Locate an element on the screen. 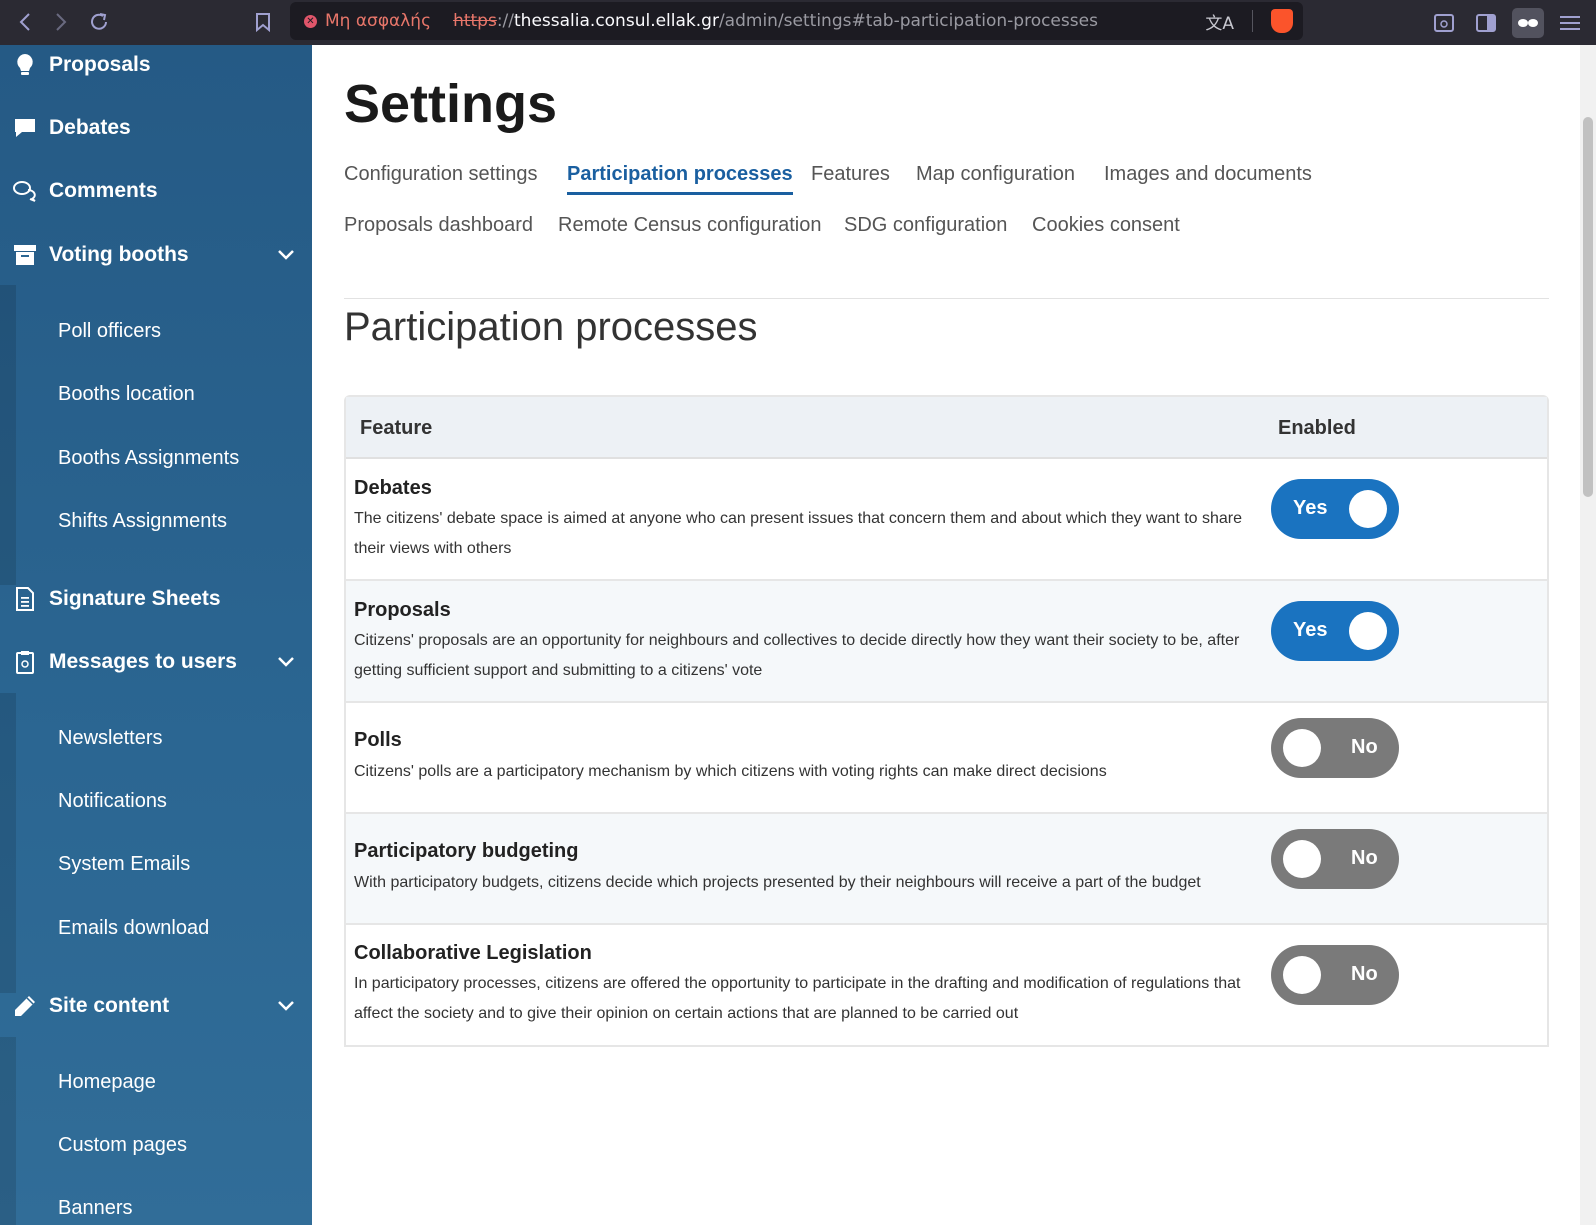 The width and height of the screenshot is (1596, 1225). sidebar-subitem-banners: Banners is located at coordinates (156, 1205).